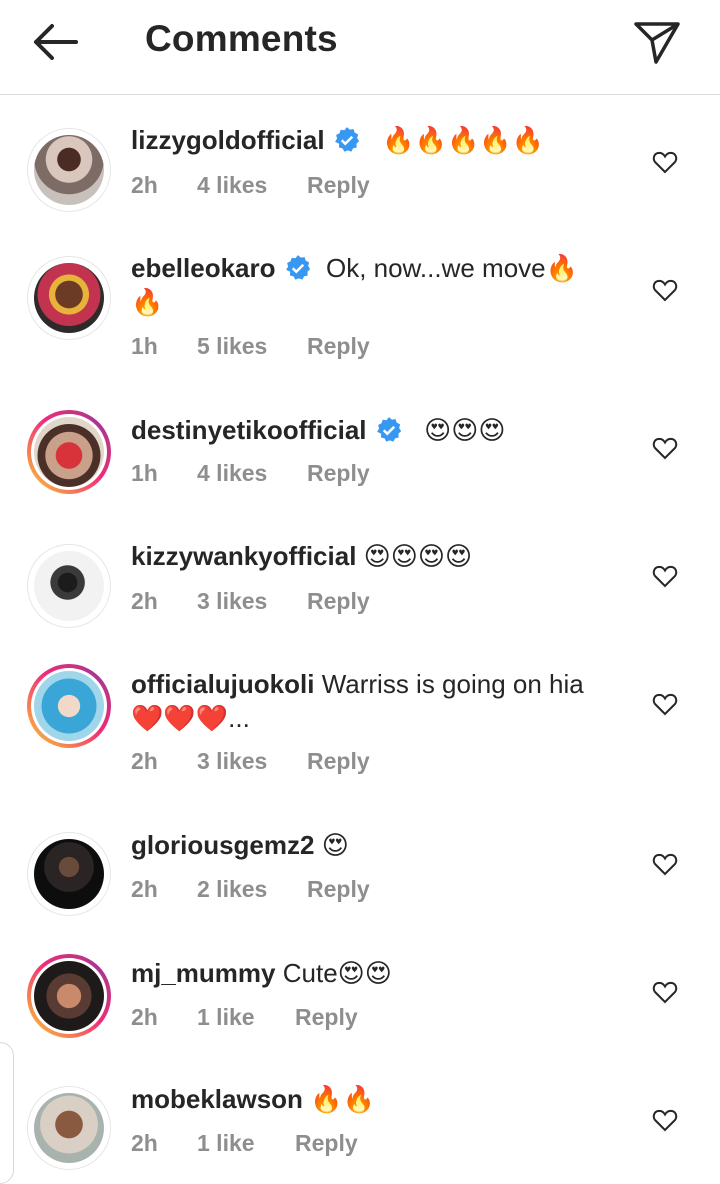 The width and height of the screenshot is (720, 1184). Describe the element at coordinates (360, 996) in the screenshot. I see `comment-item: mj_mummy Cute😍😍 2h 1 like Reply` at that location.